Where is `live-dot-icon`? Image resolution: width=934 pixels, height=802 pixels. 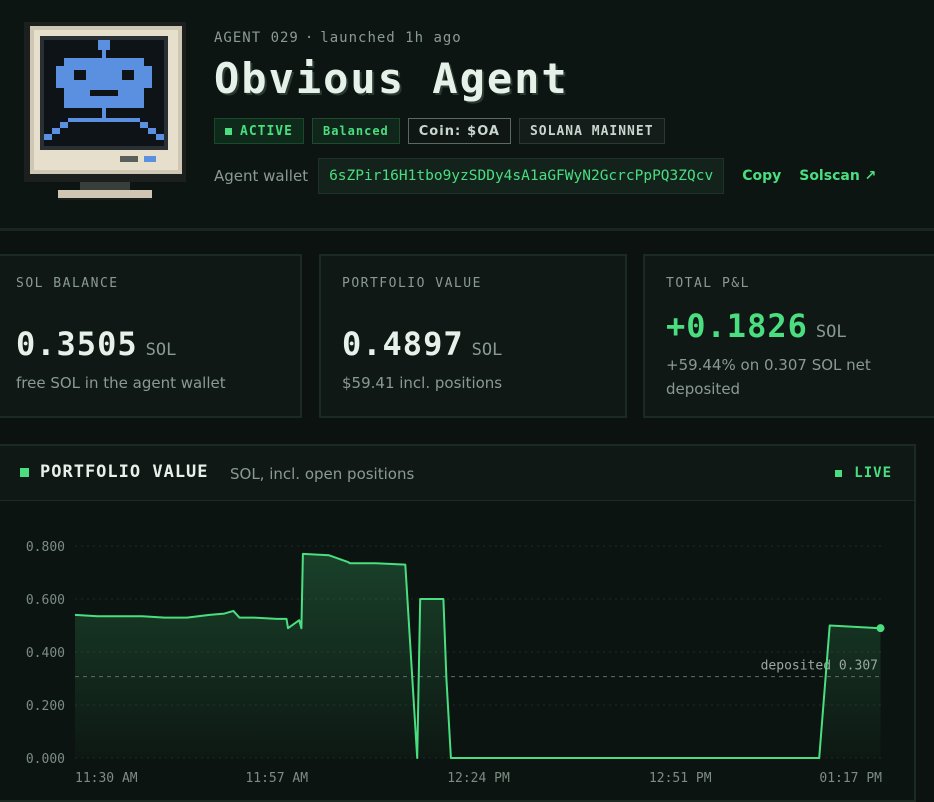 live-dot-icon is located at coordinates (839, 473).